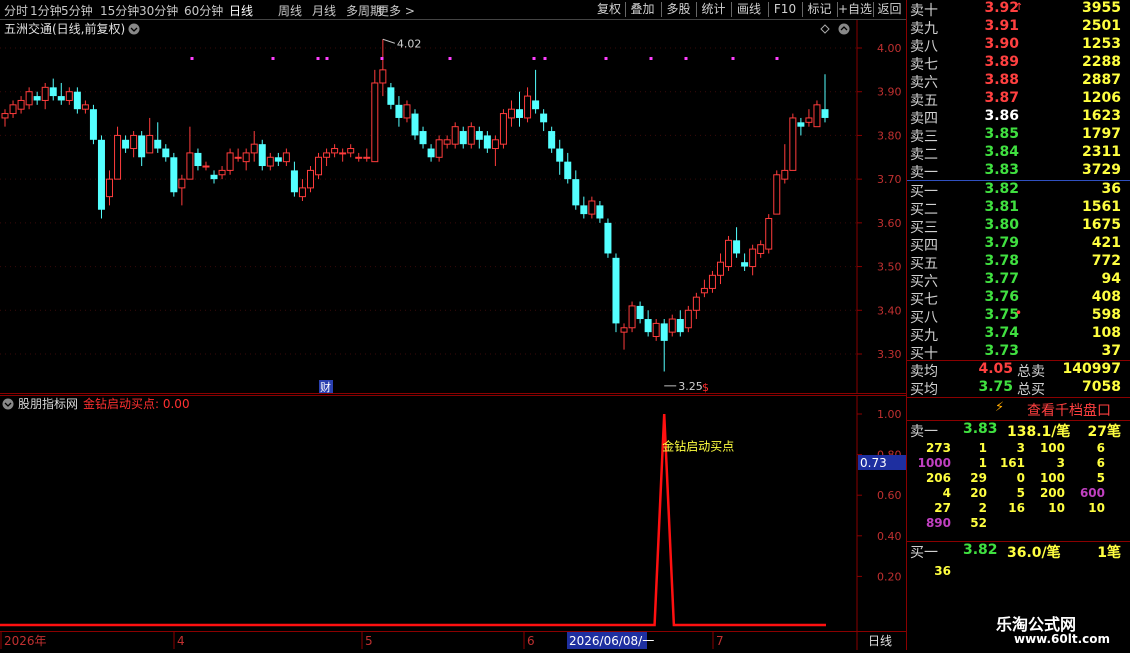 The width and height of the screenshot is (1130, 653). I want to click on bid-row-0: 买一 3.82 36, so click(1018, 190).